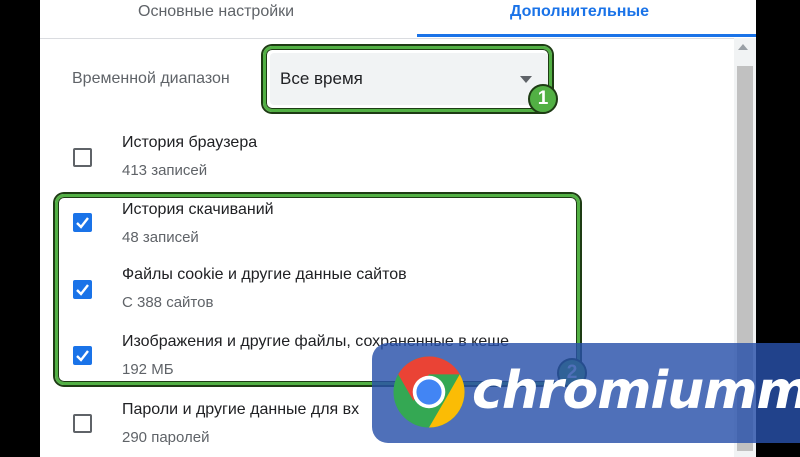 The width and height of the screenshot is (800, 457). I want to click on checkbox-browser-history, so click(82, 157).